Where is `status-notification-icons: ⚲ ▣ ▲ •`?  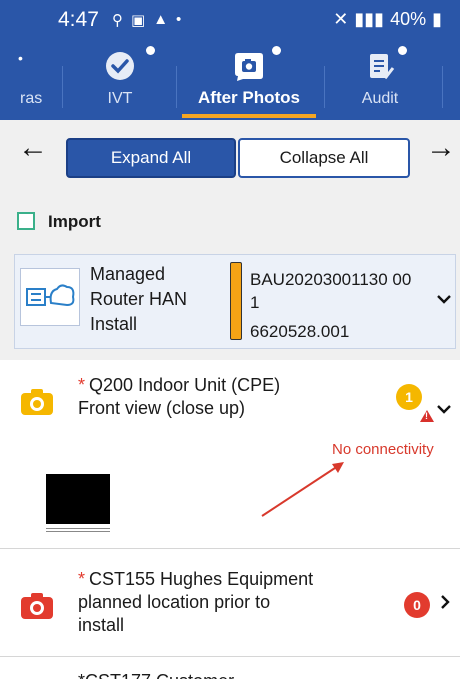
status-notification-icons: ⚲ ▣ ▲ • is located at coordinates (146, 20).